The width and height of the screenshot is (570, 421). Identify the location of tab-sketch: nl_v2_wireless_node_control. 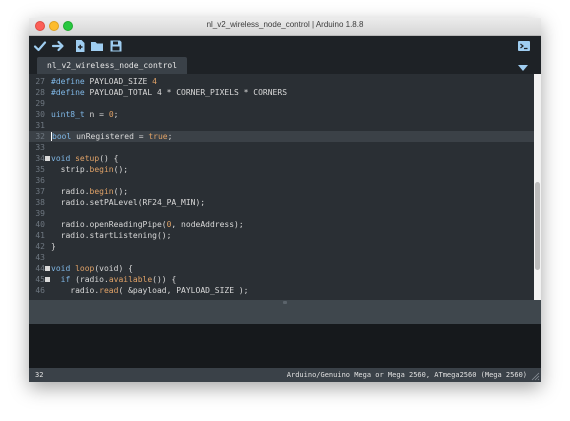
(112, 65).